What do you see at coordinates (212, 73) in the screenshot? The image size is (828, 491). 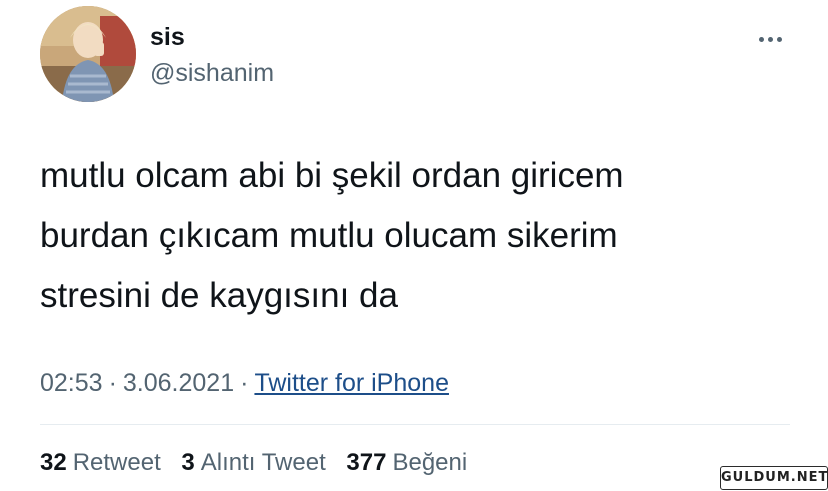 I see `author-handle: @sishanim` at bounding box center [212, 73].